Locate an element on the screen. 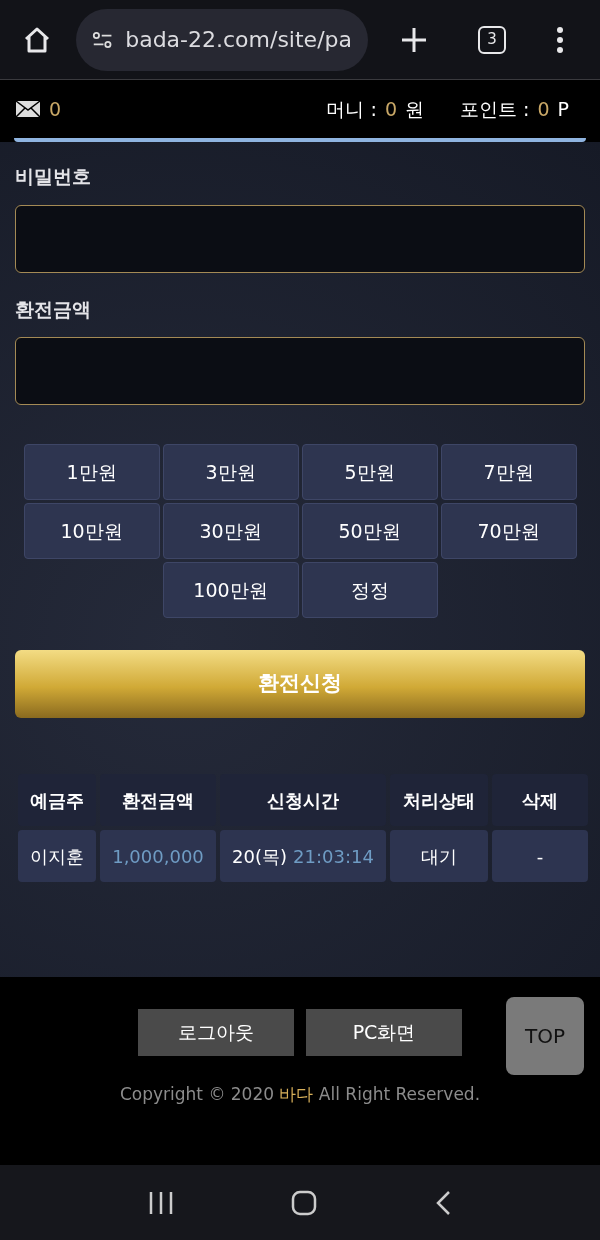 Image resolution: width=600 pixels, height=1240 pixels. new-tab-icon is located at coordinates (414, 39).